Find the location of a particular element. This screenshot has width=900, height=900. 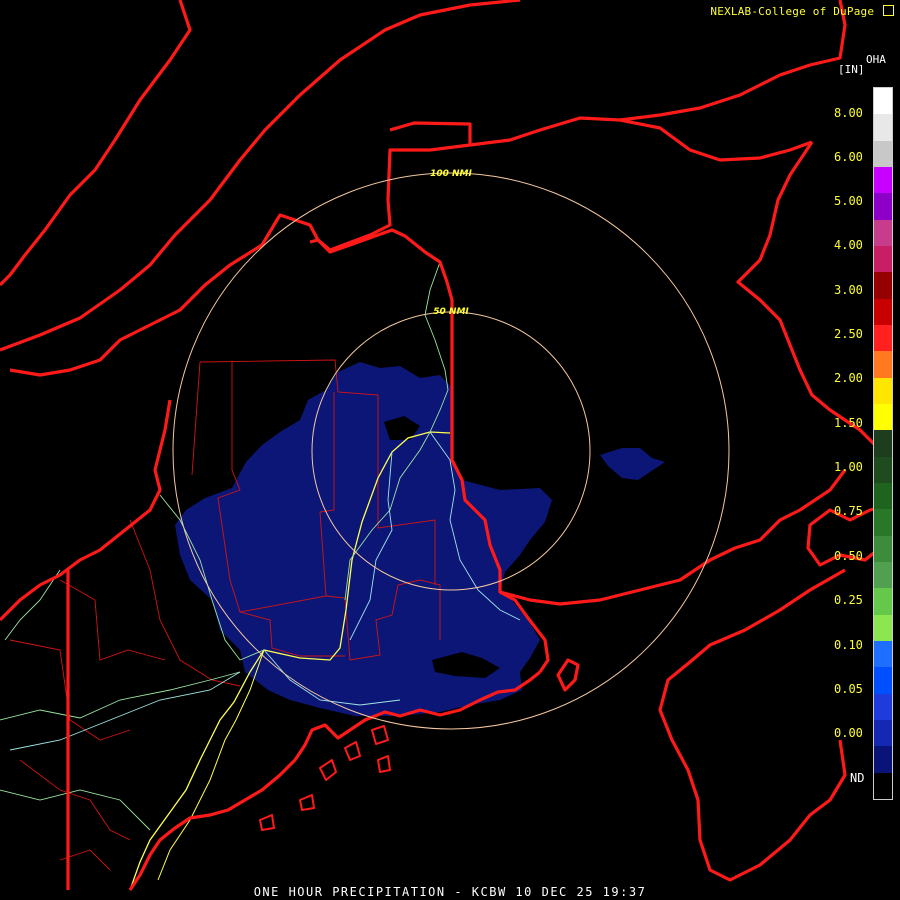

grand-manan is located at coordinates (568, 675).